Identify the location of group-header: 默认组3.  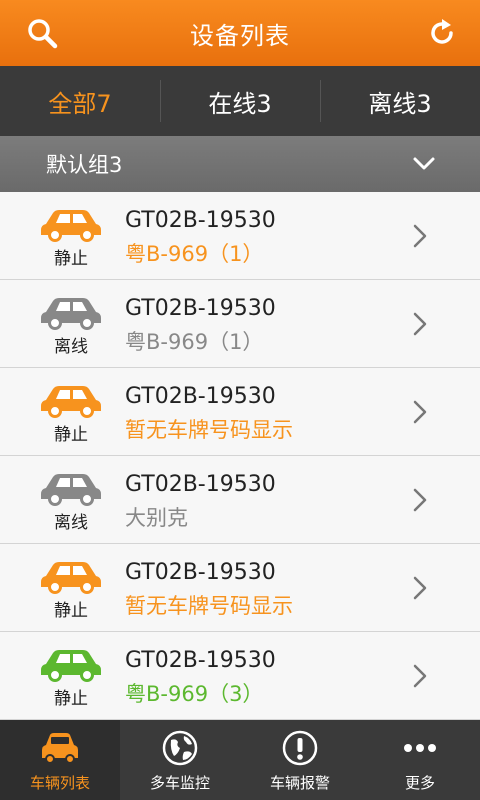
(240, 164).